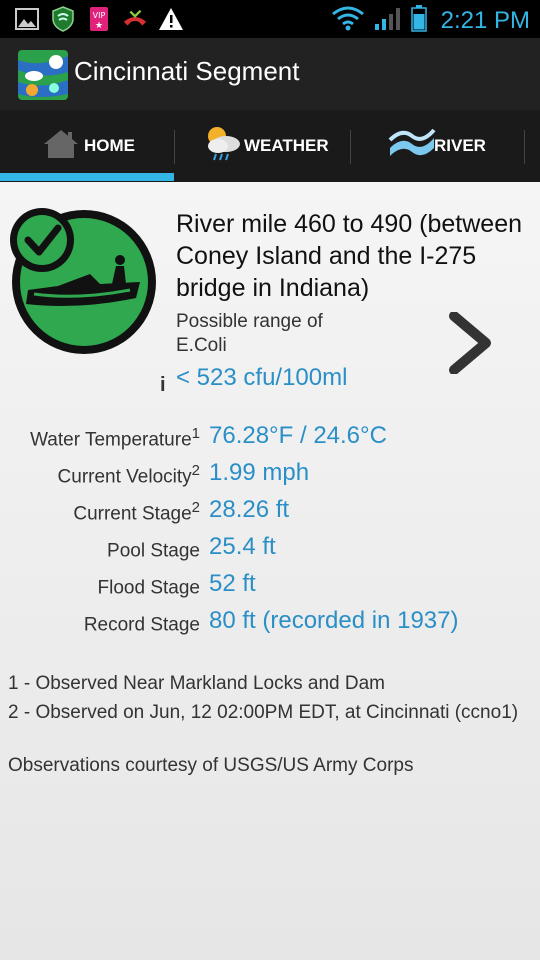  I want to click on obs-value: 76.28°F / 24.6°C, so click(298, 435).